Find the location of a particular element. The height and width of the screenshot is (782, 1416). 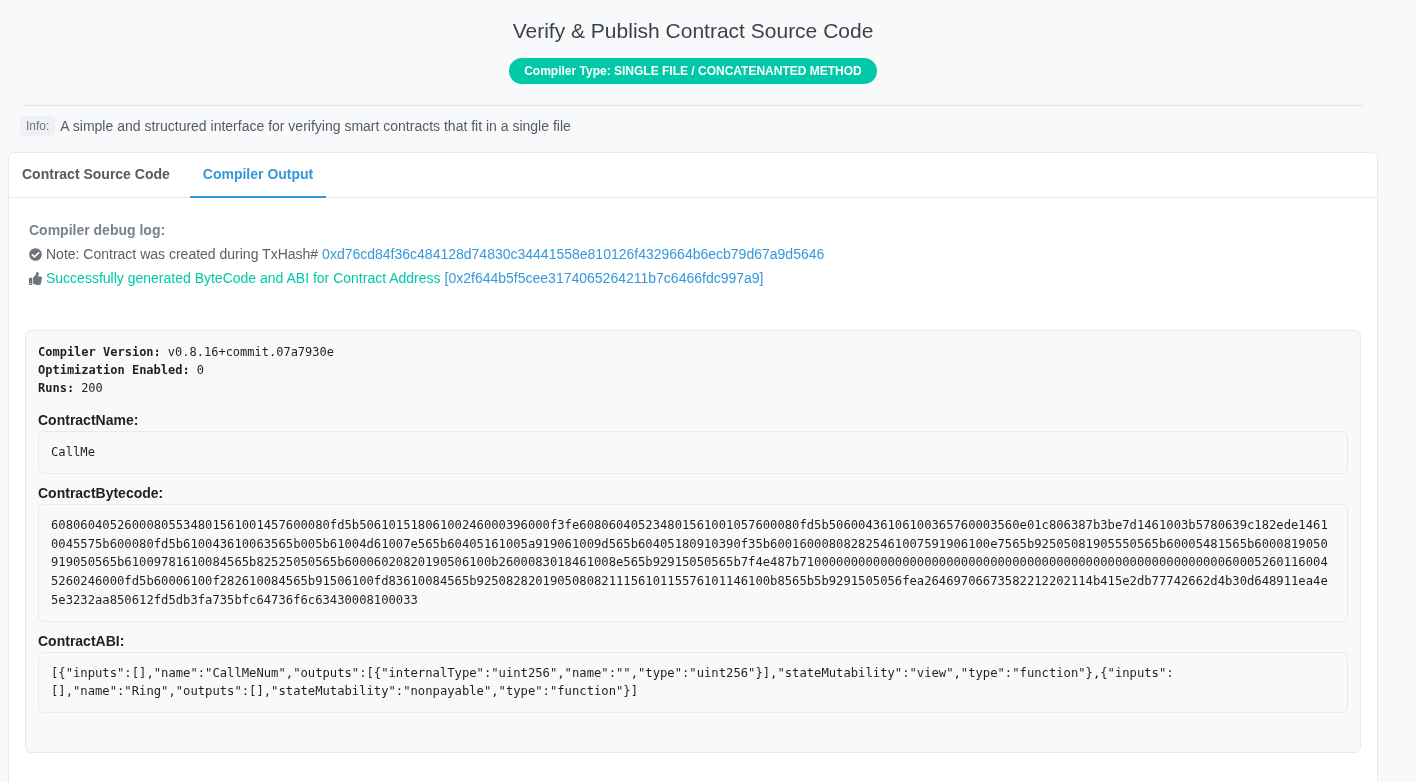

thumbs-up-icon is located at coordinates (35, 278).